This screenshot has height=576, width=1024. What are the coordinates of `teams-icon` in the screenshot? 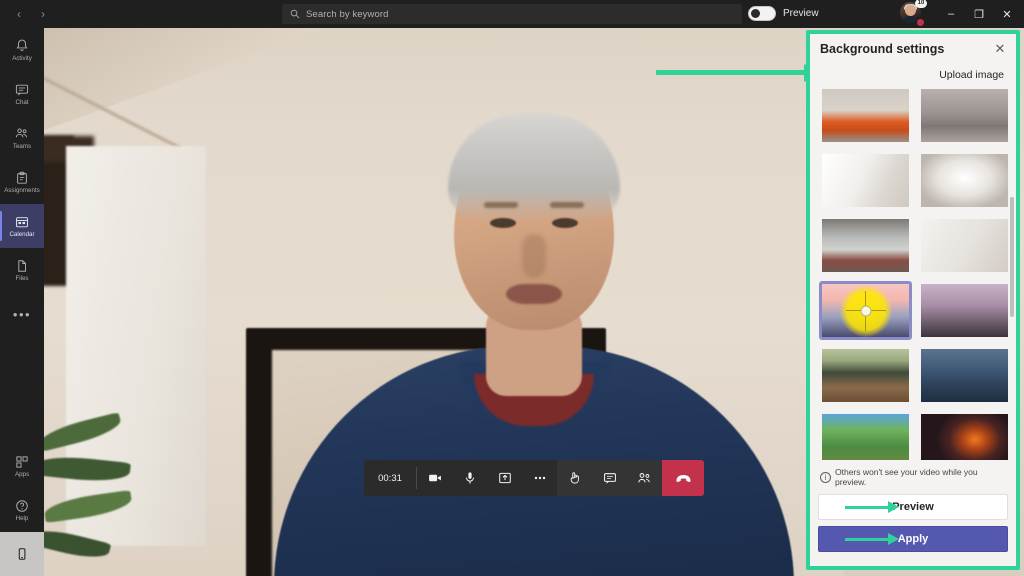 It's located at (21, 133).